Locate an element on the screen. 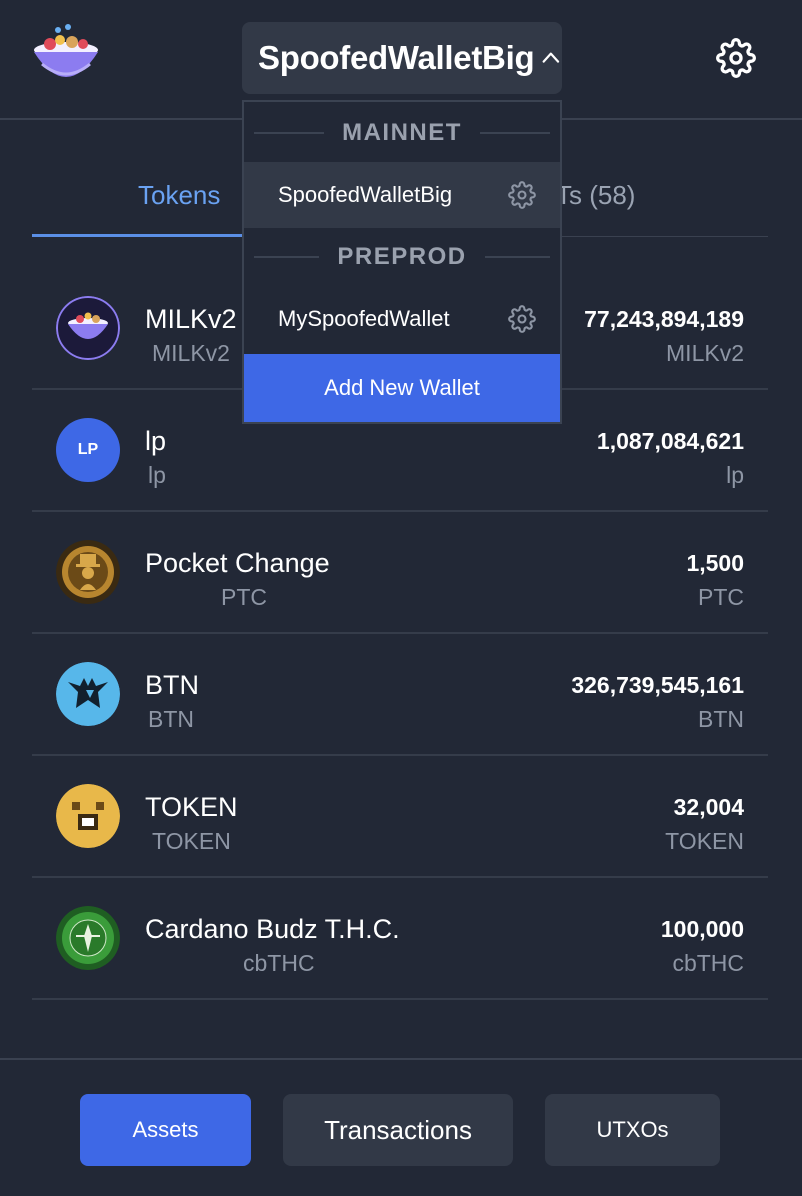 This screenshot has width=802, height=1196. btn-bat-icon is located at coordinates (88, 694).